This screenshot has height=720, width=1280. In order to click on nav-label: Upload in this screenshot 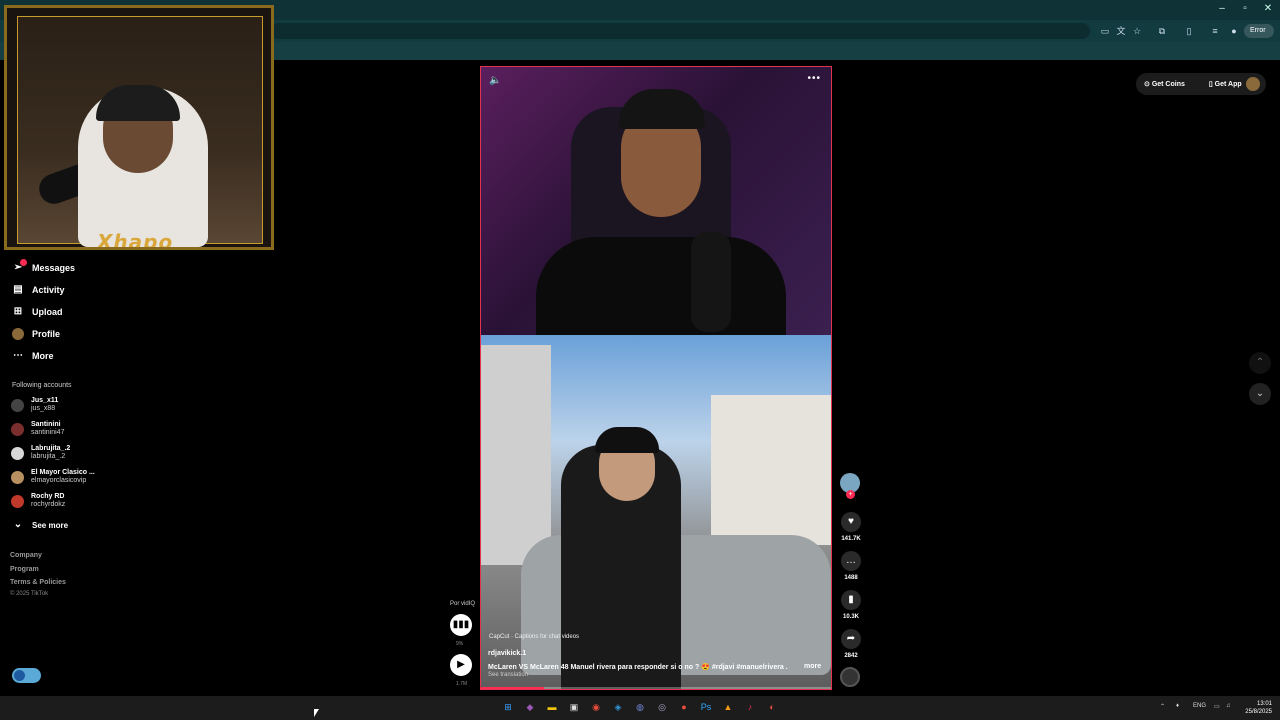, I will do `click(47, 312)`.